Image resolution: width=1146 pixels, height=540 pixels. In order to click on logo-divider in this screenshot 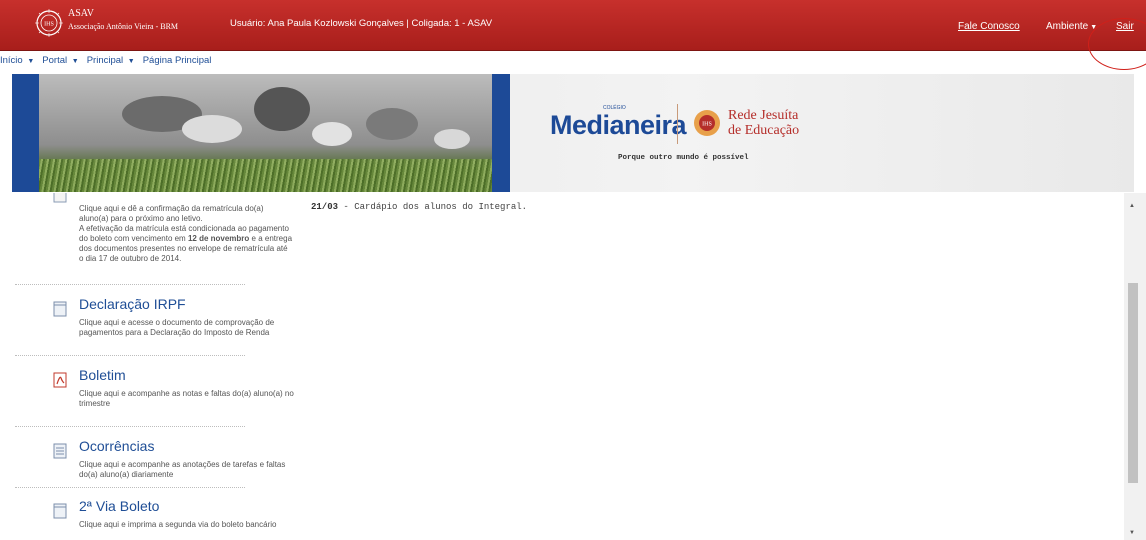, I will do `click(677, 124)`.